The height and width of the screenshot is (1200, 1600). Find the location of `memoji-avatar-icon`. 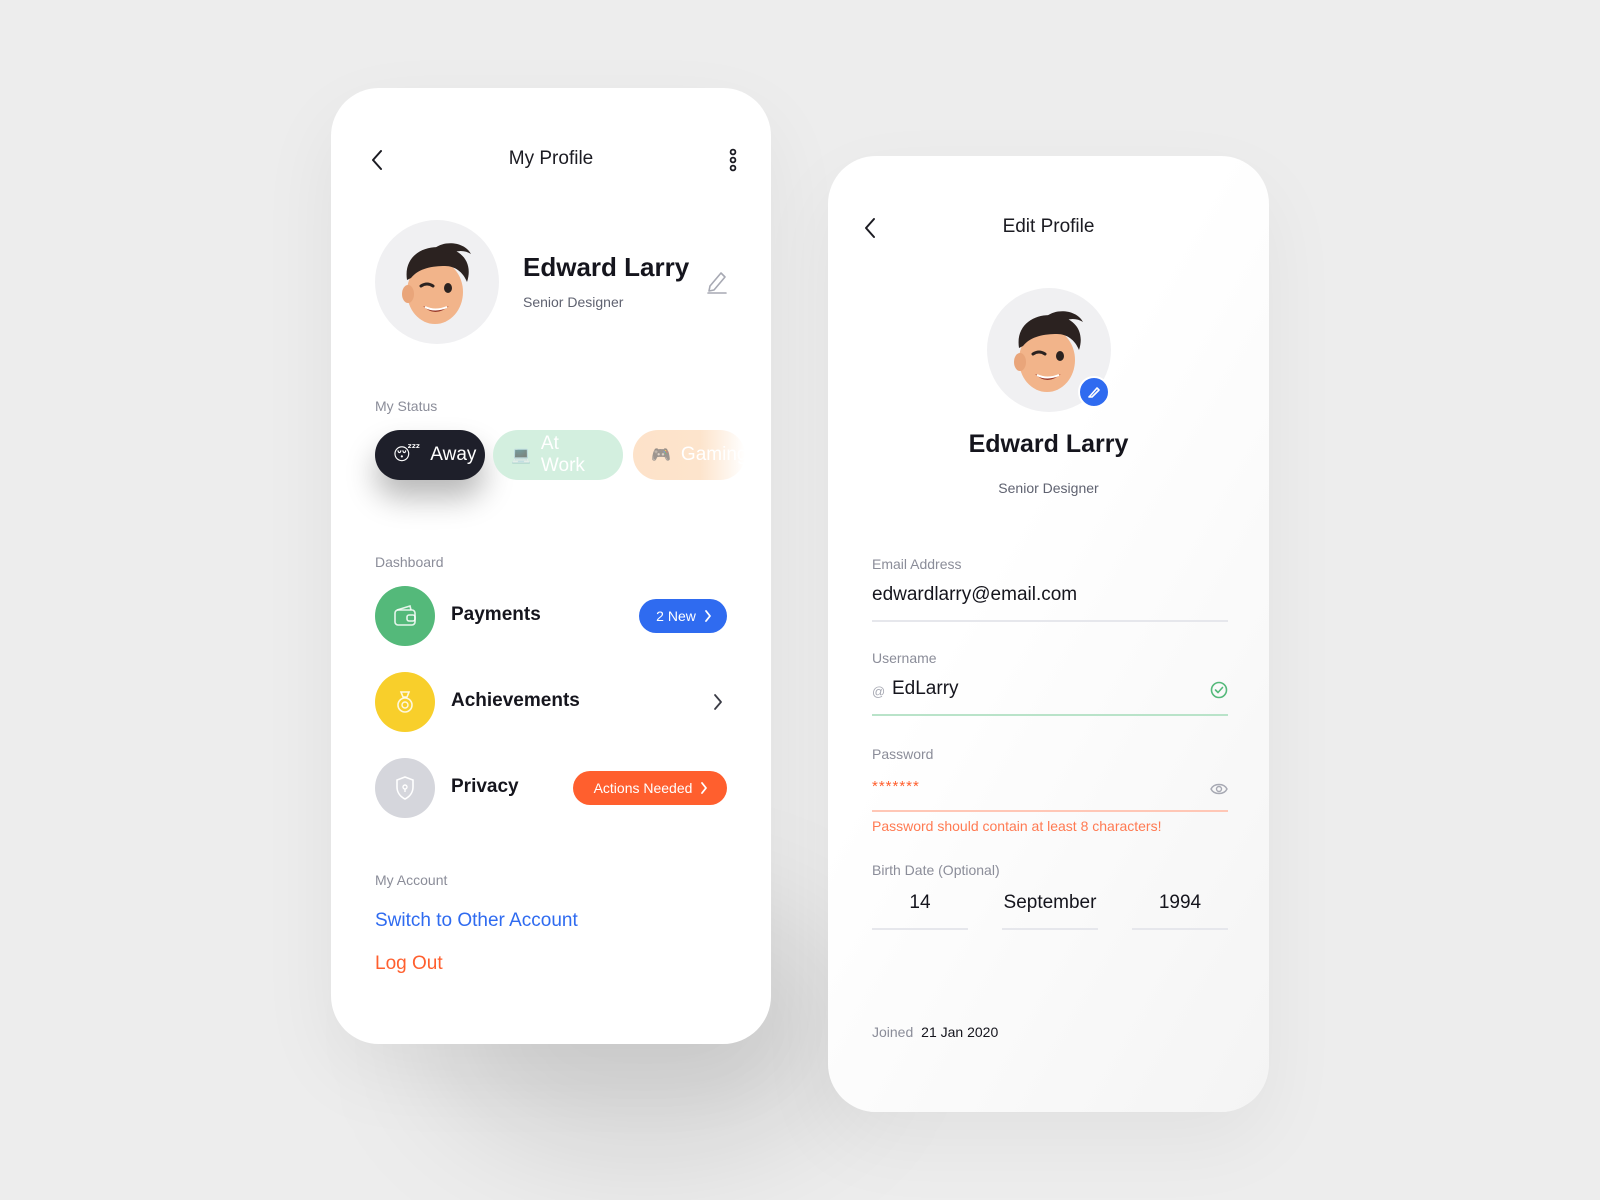

memoji-avatar-icon is located at coordinates (436, 283).